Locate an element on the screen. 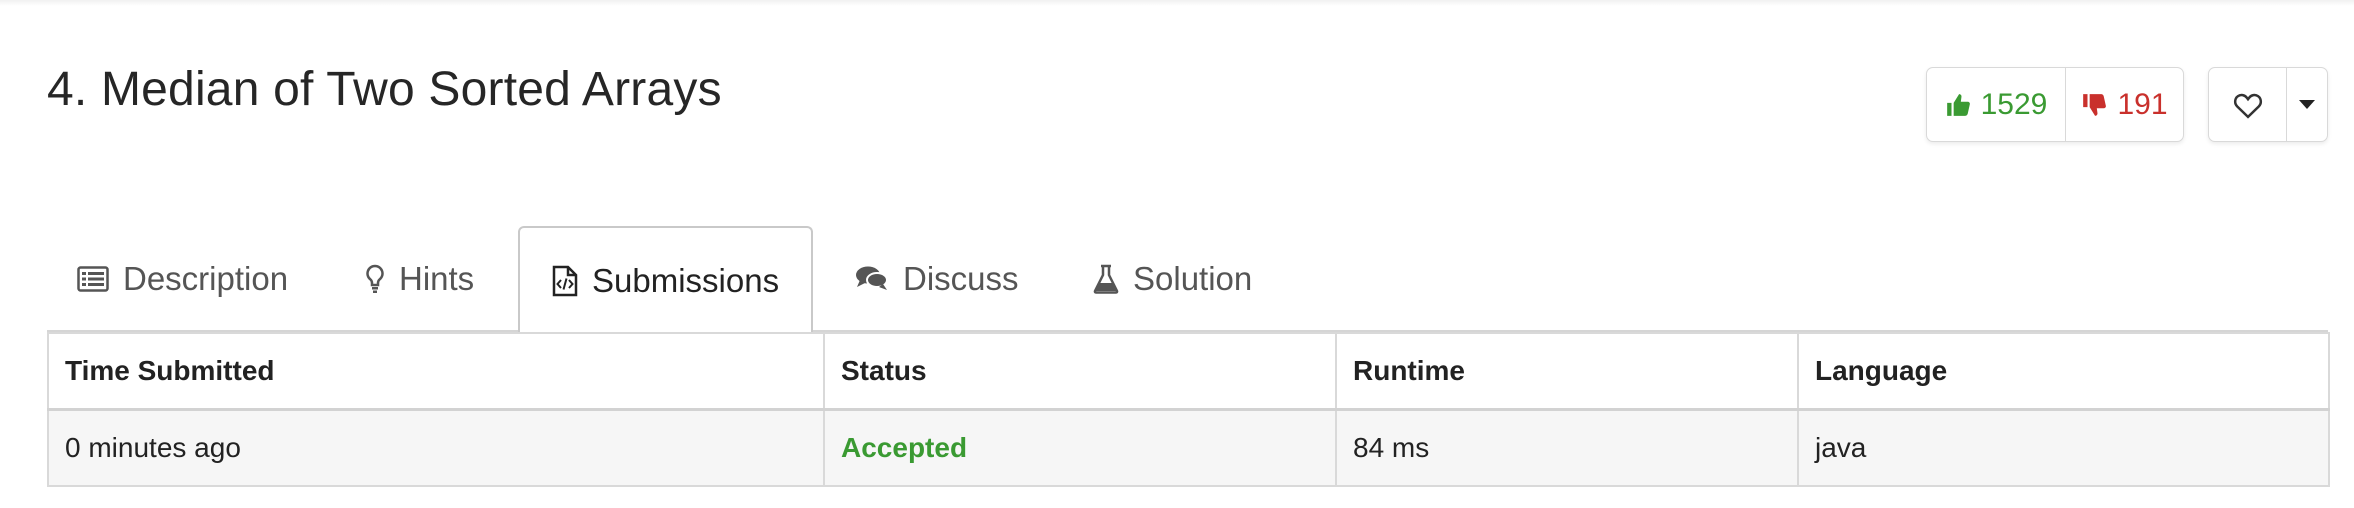 This screenshot has height=508, width=2354. dislike-button: 191 is located at coordinates (2124, 104).